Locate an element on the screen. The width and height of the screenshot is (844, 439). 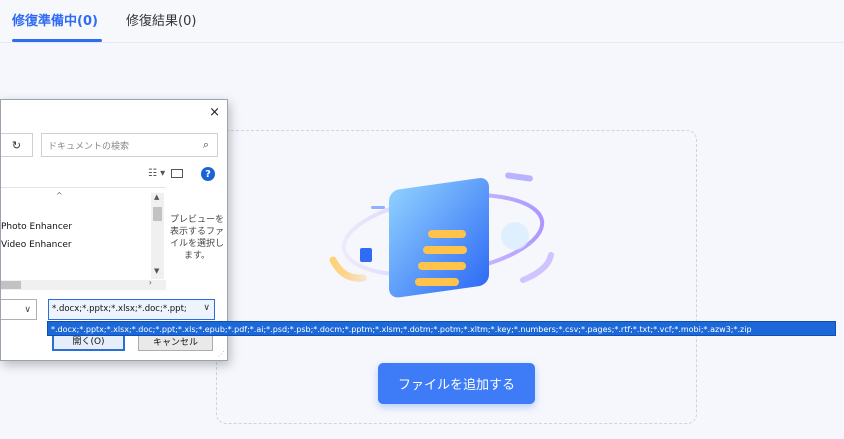
view-options-icon: ☷ ▾ is located at coordinates (156, 173).